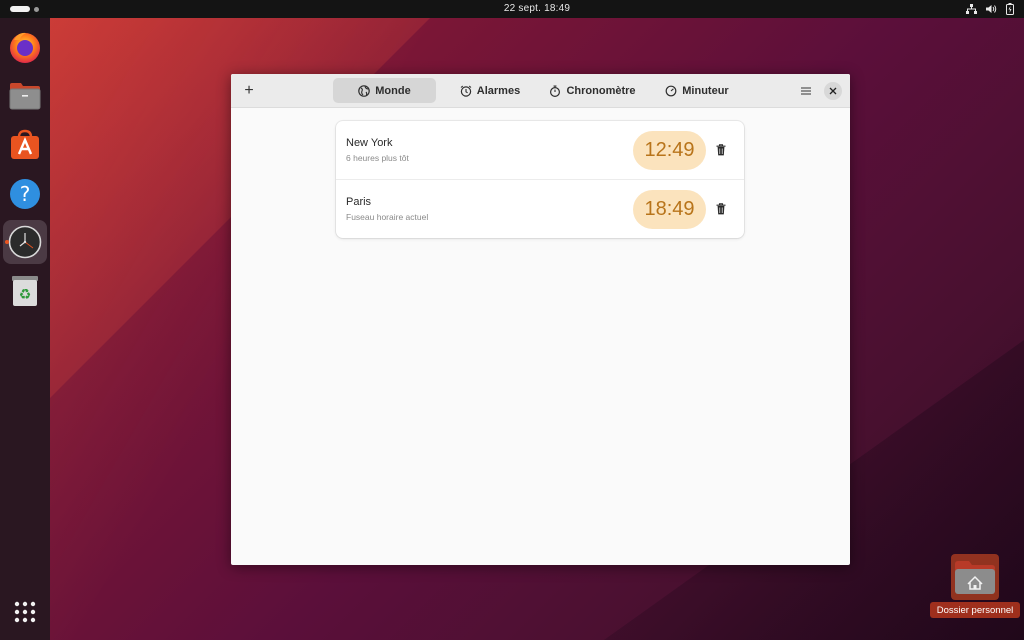  Describe the element at coordinates (669, 150) in the screenshot. I see `time-display: 12:49` at that location.